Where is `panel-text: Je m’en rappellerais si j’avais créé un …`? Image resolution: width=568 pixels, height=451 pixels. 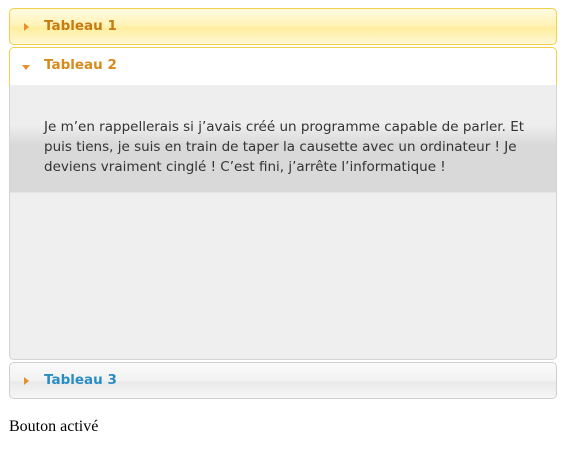 panel-text: Je m’en rappellerais si j’avais créé un … is located at coordinates (284, 147).